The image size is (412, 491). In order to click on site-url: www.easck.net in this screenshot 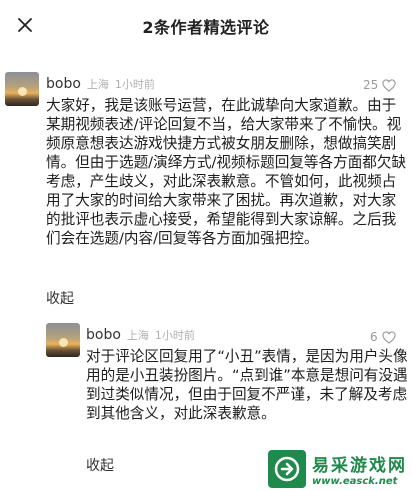, I will do `click(355, 481)`.